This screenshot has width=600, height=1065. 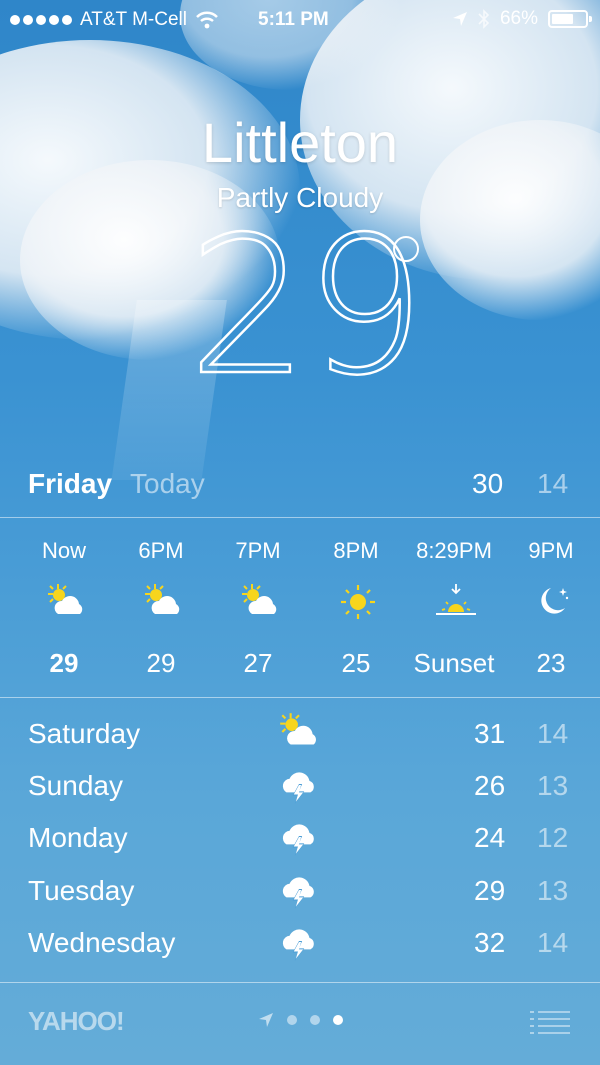 What do you see at coordinates (70, 483) in the screenshot?
I see `today-day: Friday` at bounding box center [70, 483].